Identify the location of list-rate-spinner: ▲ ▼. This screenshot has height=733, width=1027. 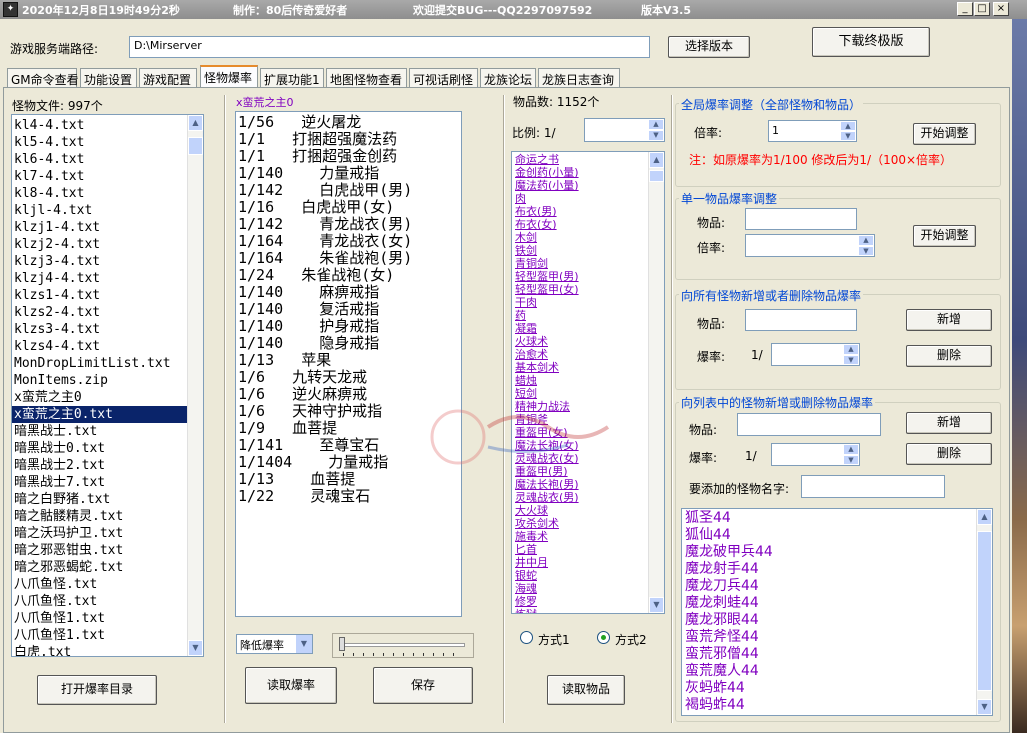
(815, 454).